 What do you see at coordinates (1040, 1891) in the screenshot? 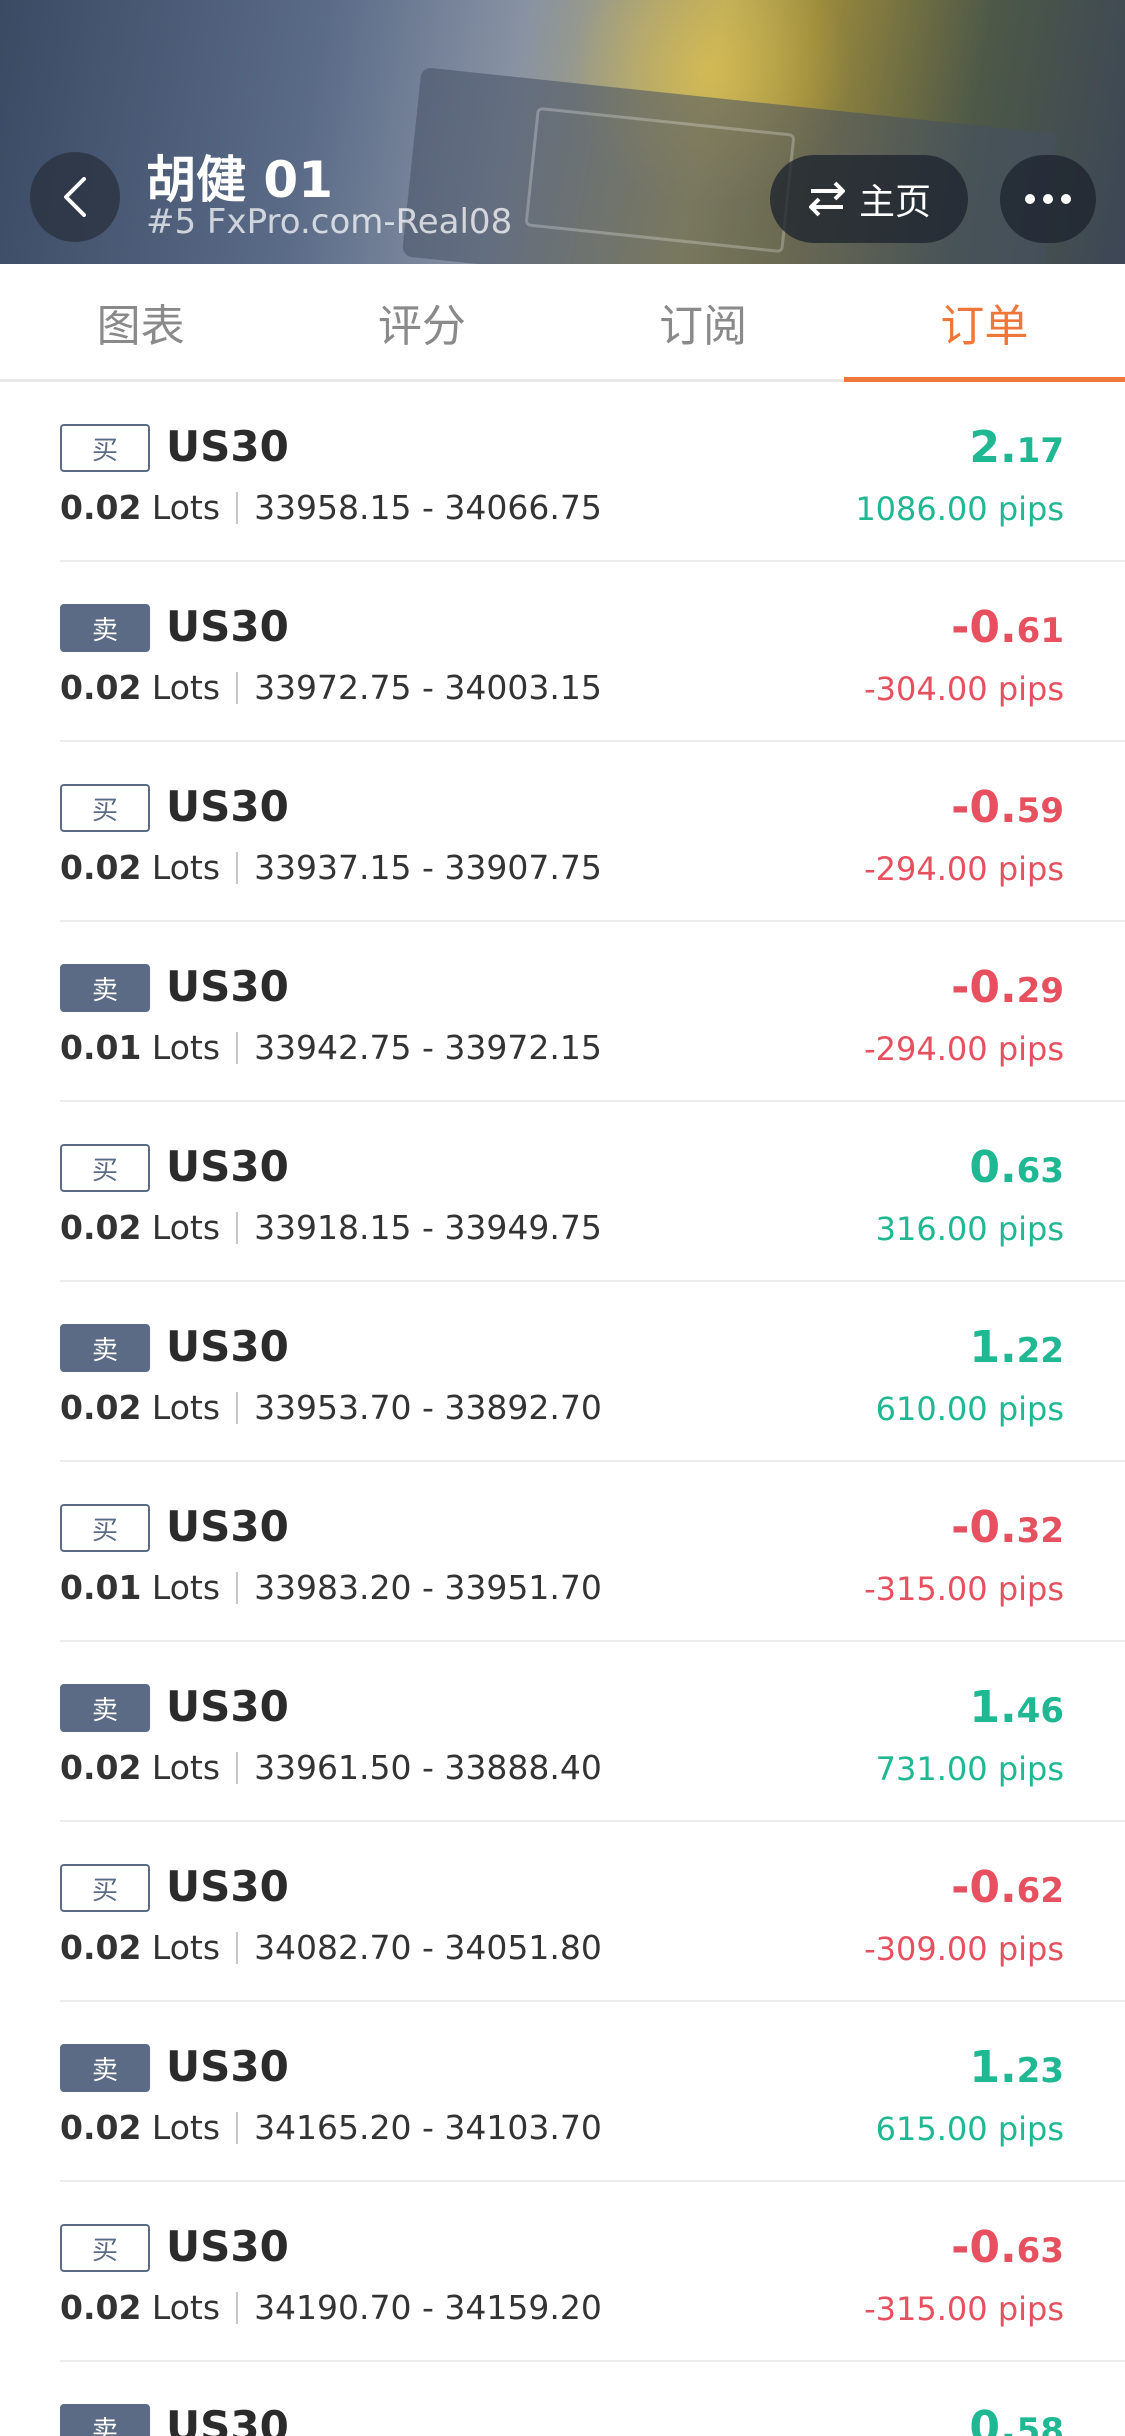
I see `order-profit-dec: 62` at bounding box center [1040, 1891].